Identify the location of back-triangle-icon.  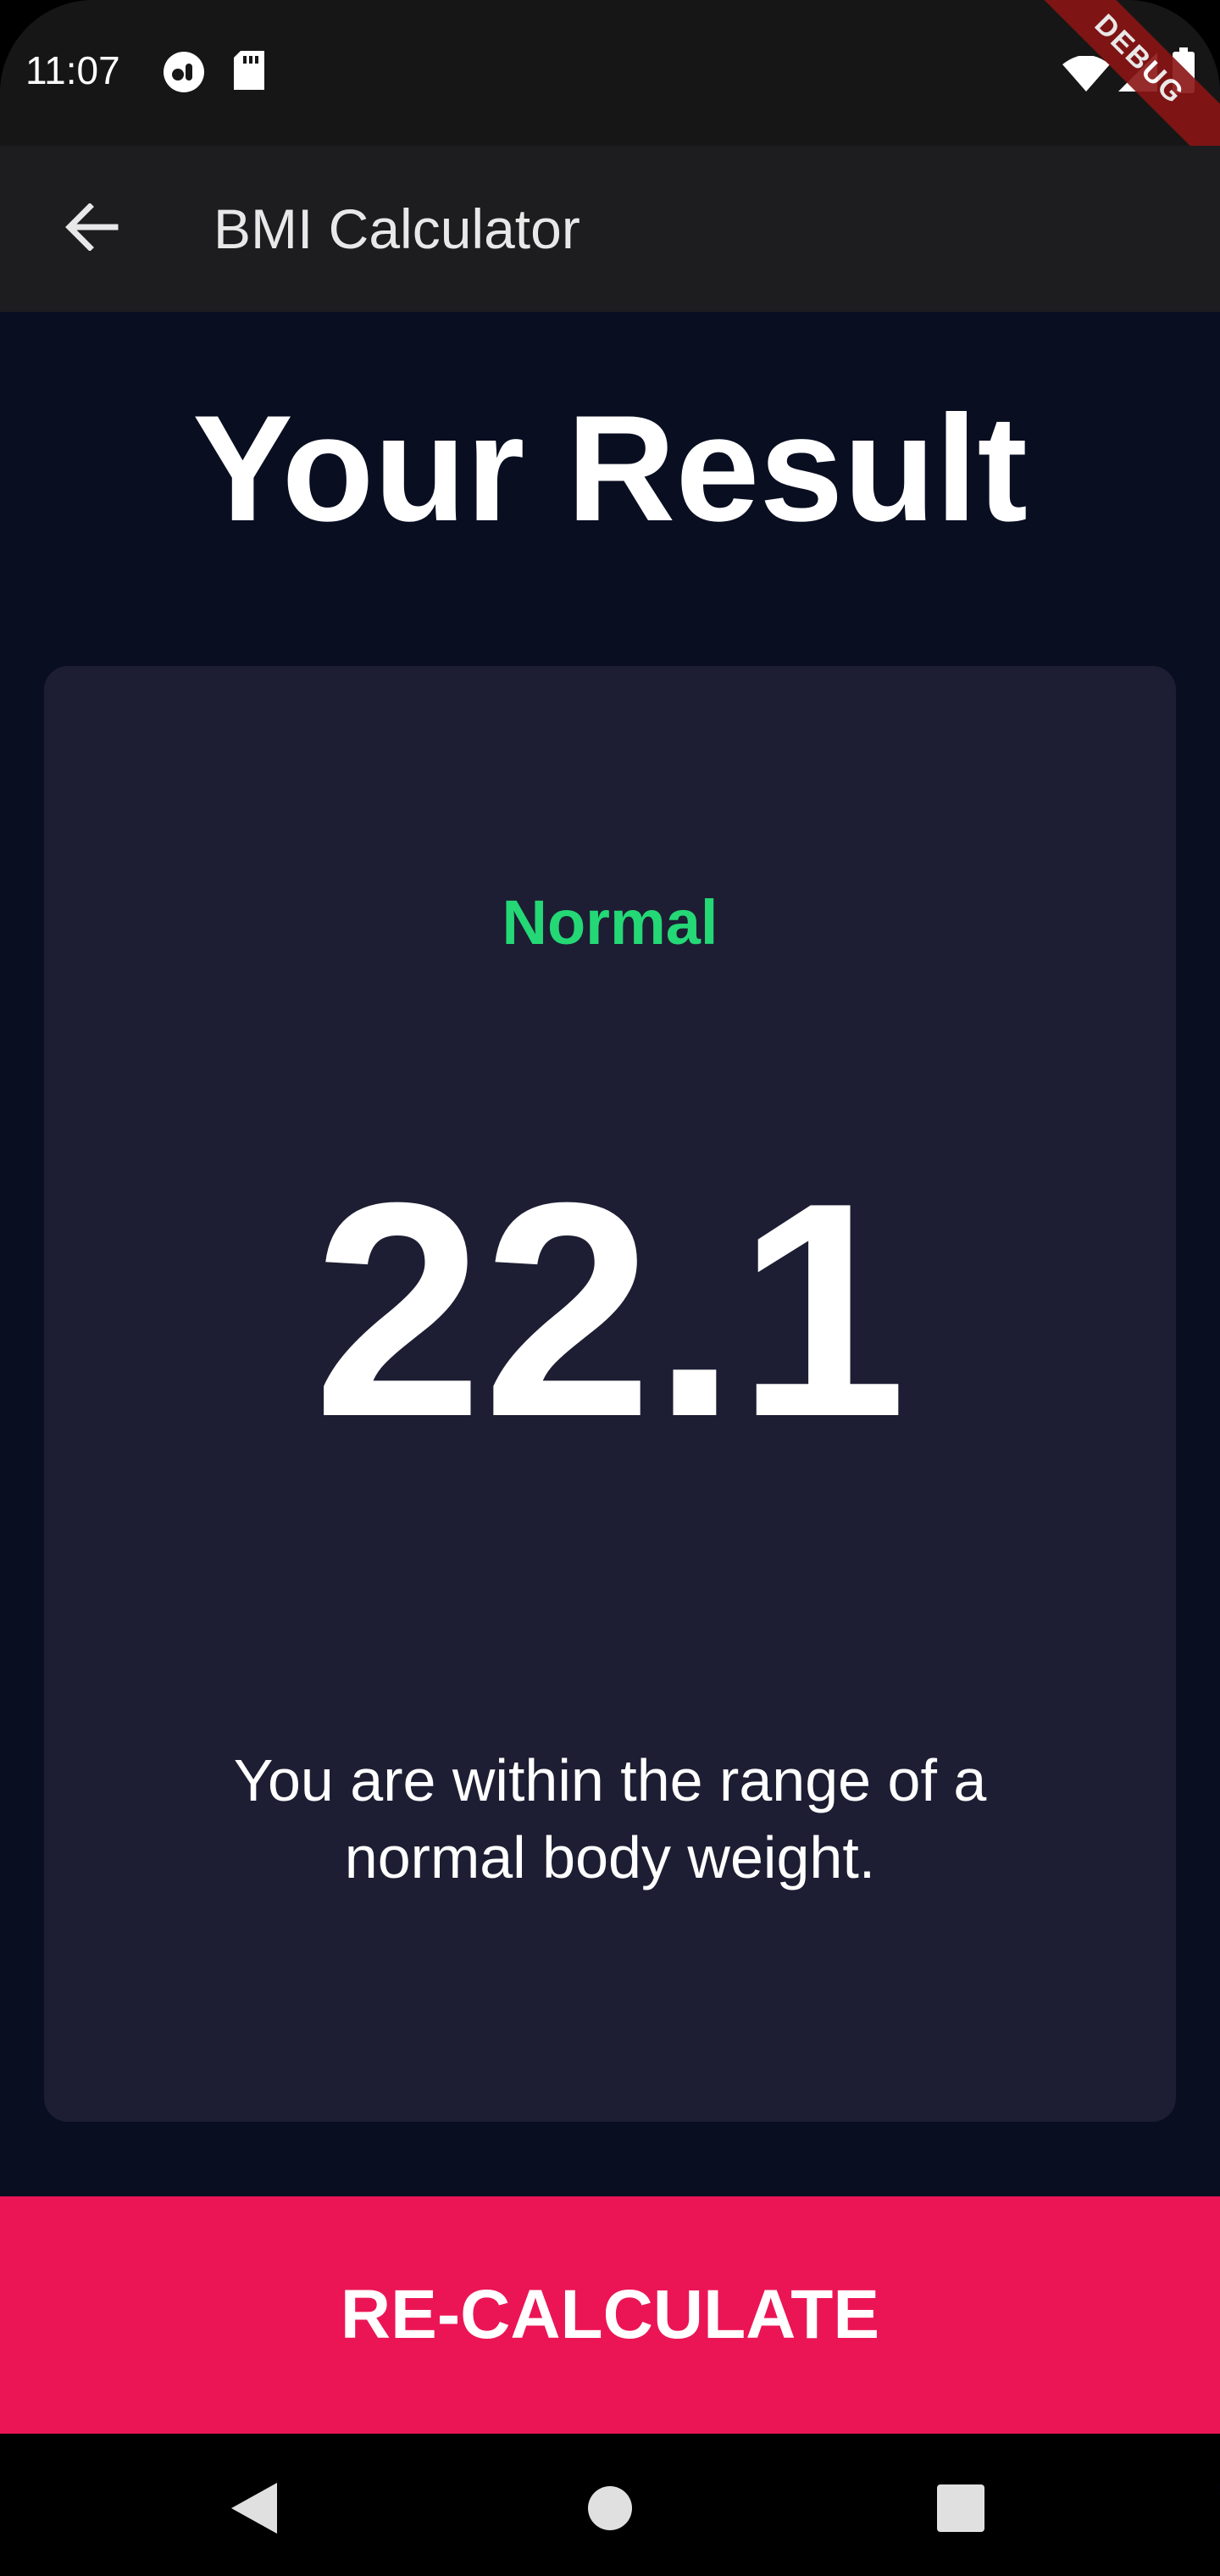
(254, 2510).